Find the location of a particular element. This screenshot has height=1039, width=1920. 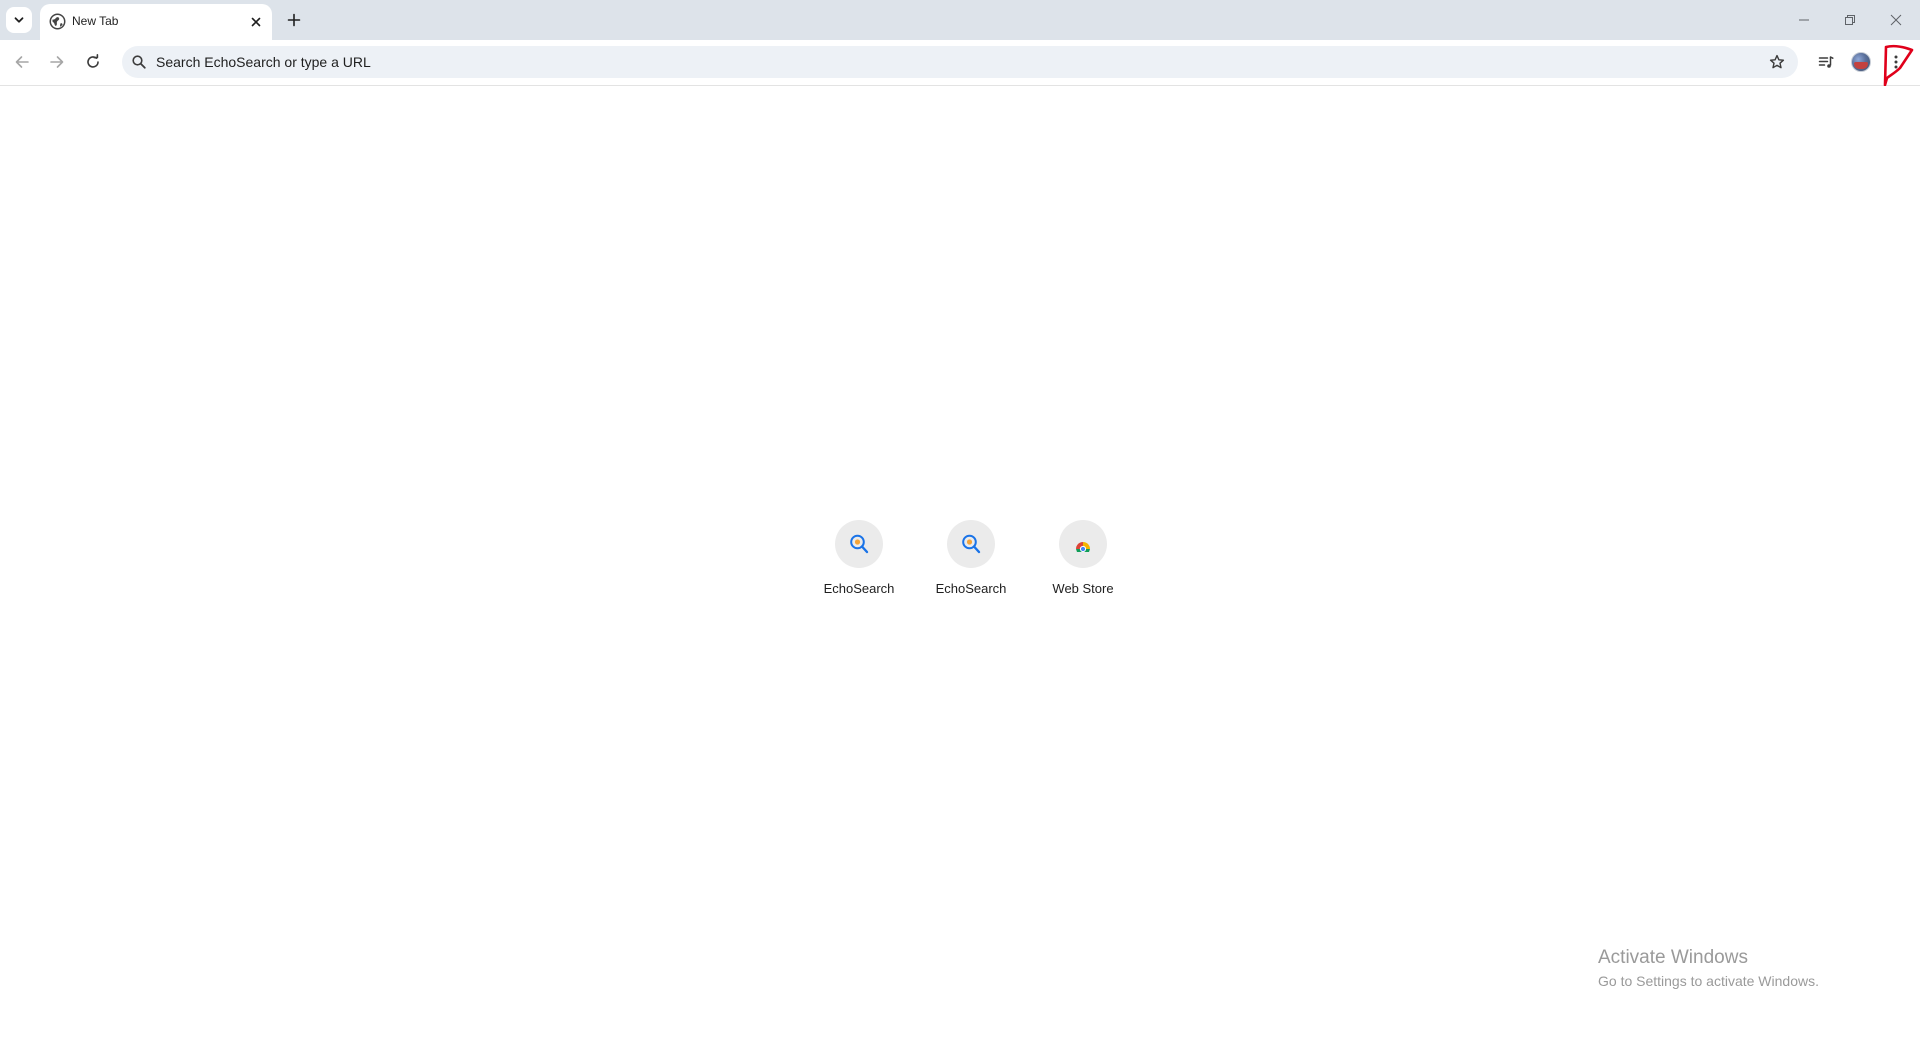

close-window-button is located at coordinates (1896, 20).